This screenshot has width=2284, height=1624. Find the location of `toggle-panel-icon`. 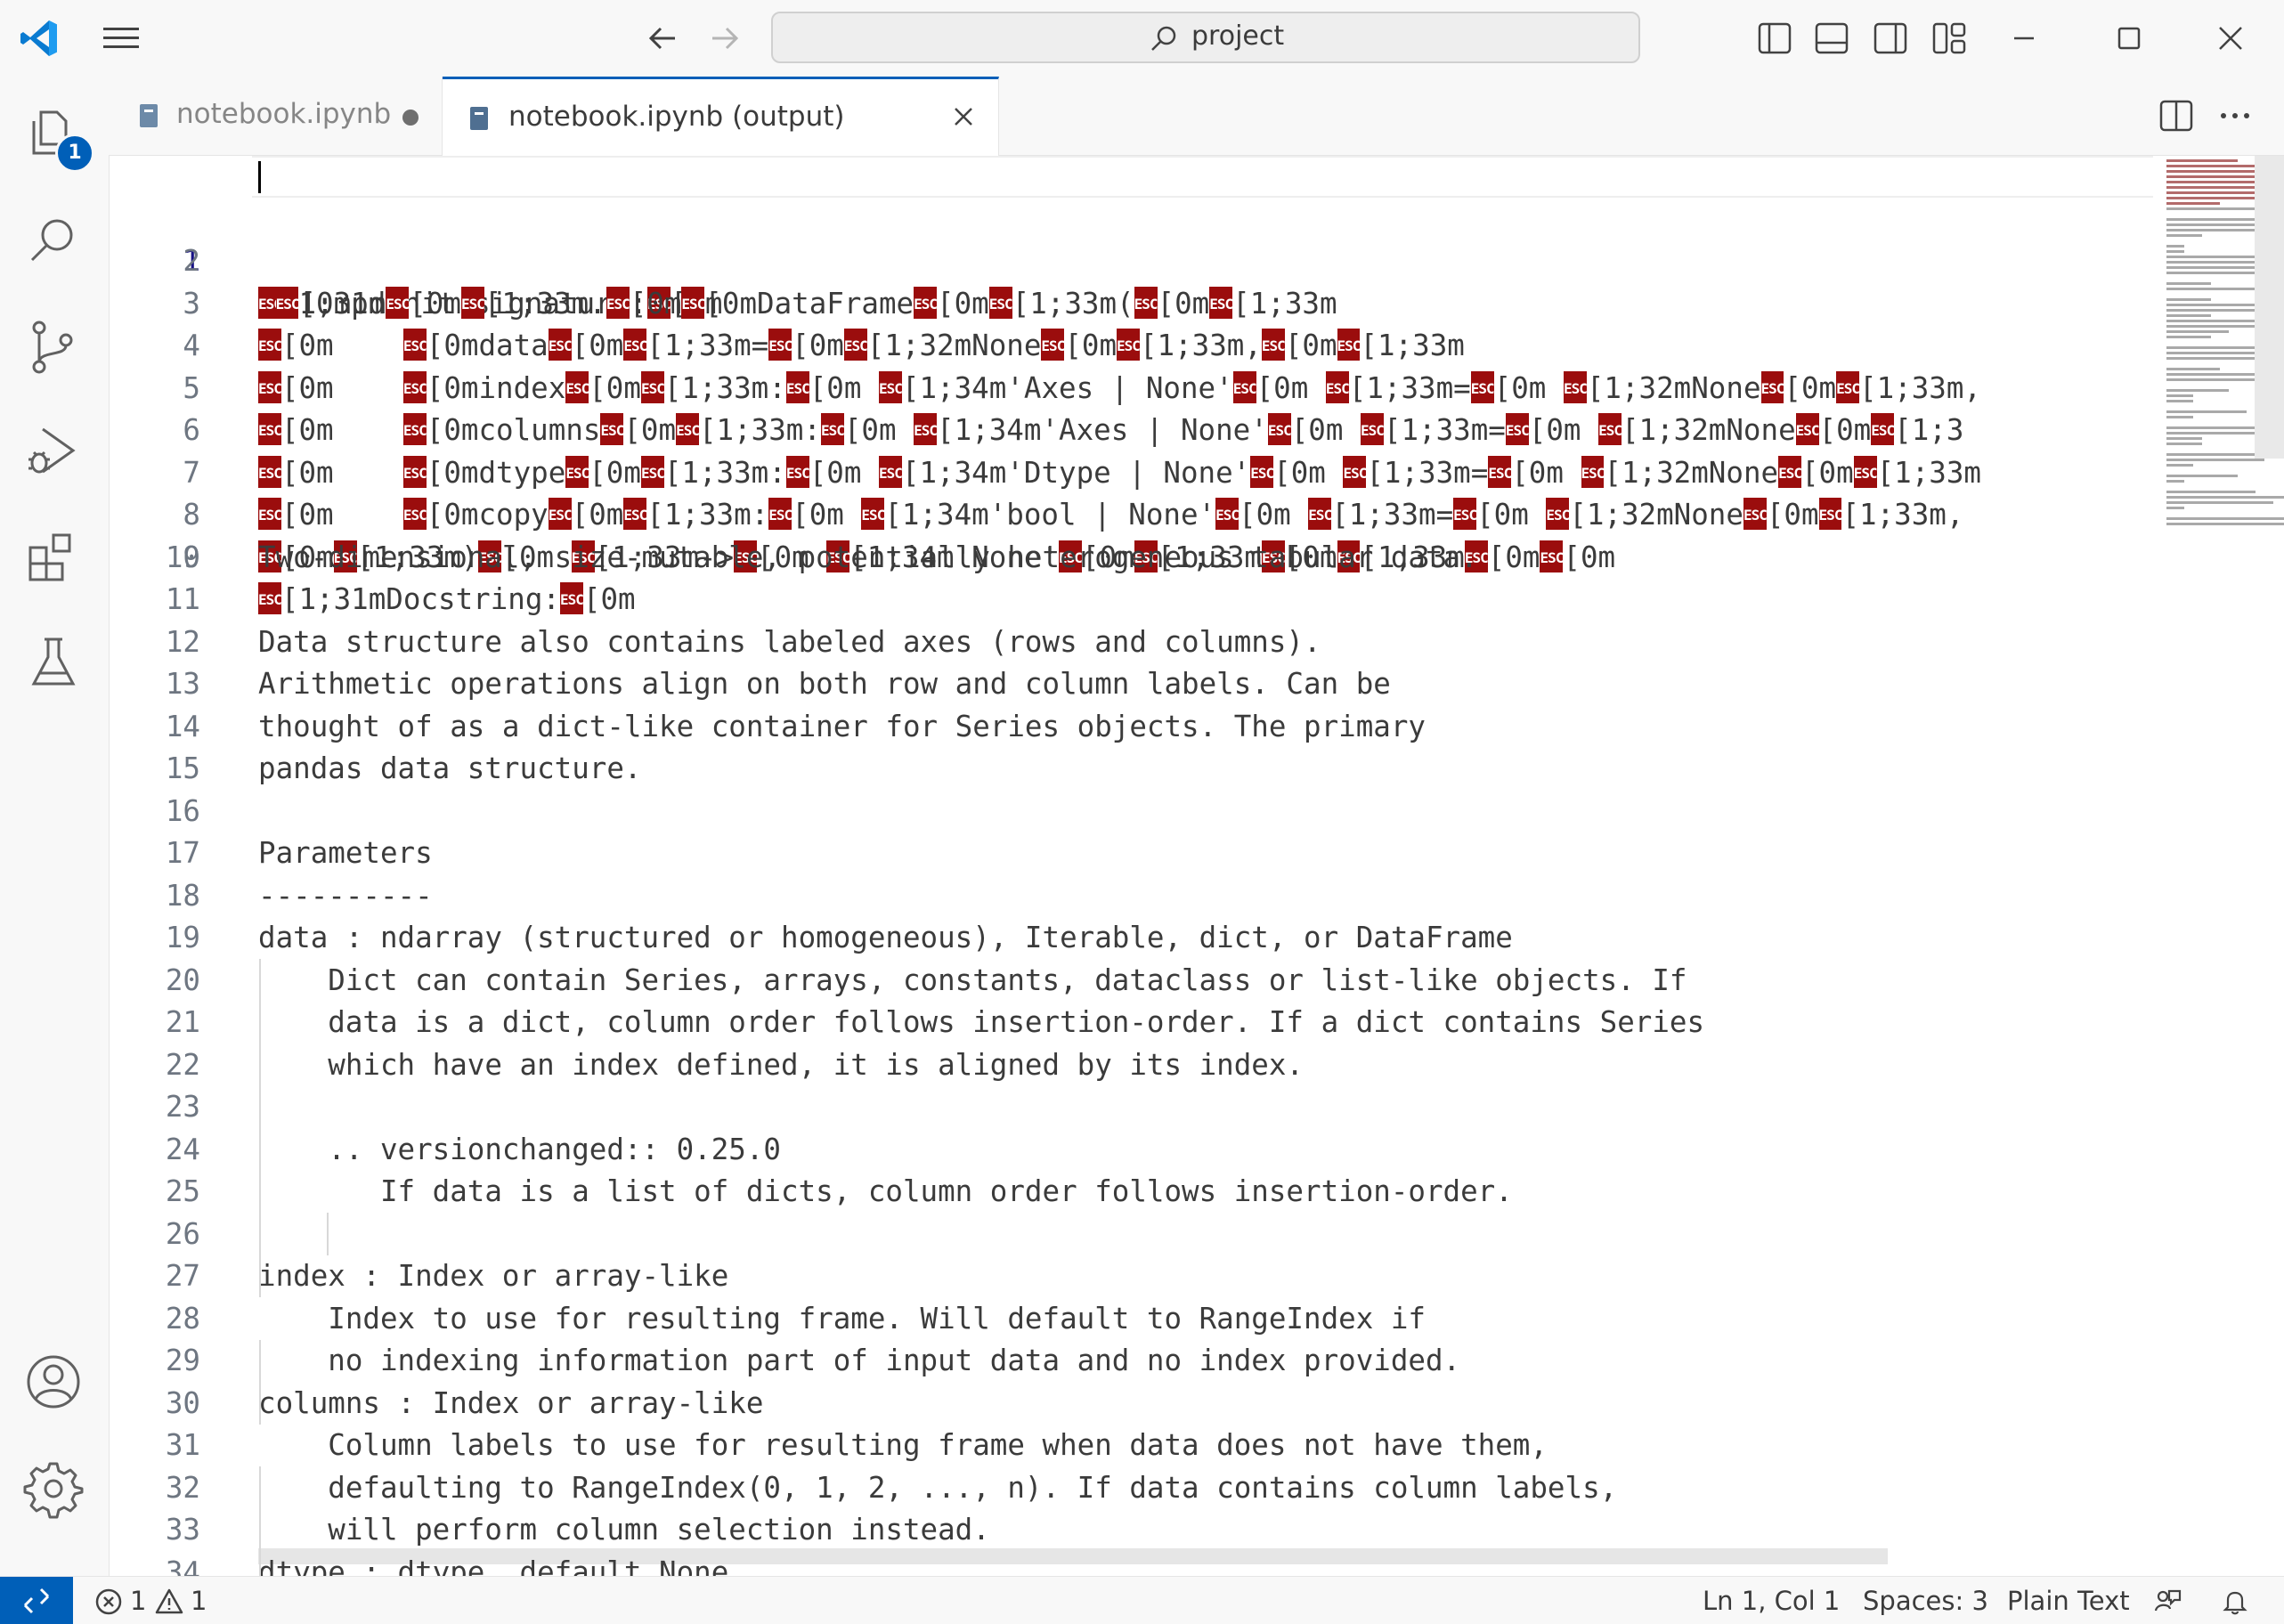

toggle-panel-icon is located at coordinates (1831, 38).